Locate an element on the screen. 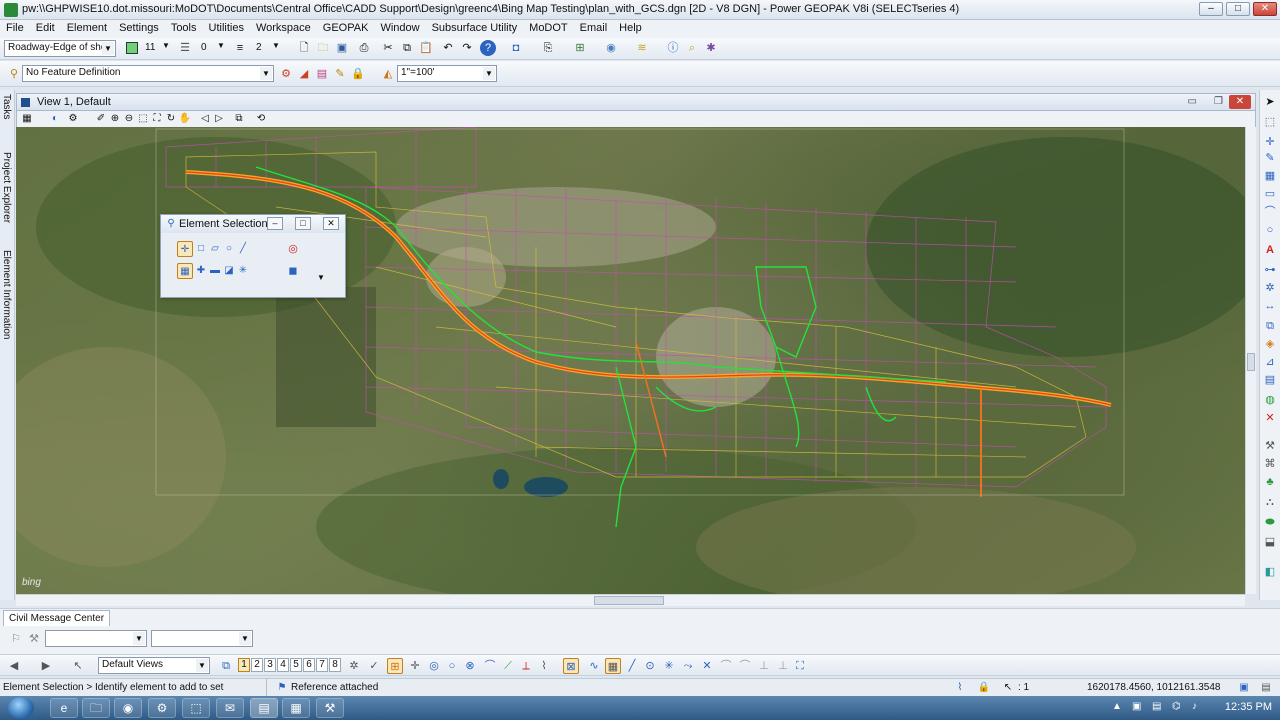  tray-app-icon: ▤ is located at coordinates (1156, 706).